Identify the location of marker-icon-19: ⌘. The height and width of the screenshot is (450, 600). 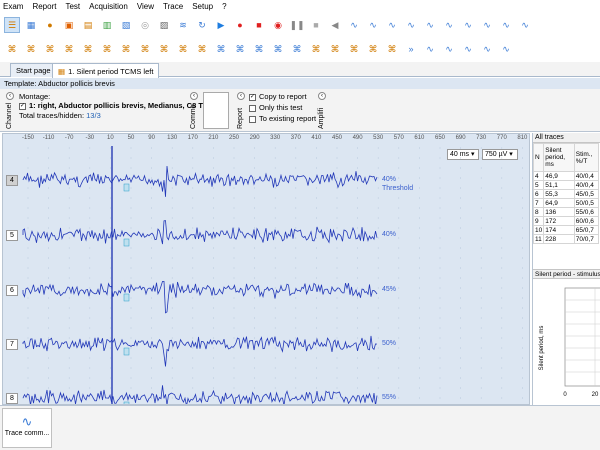
(354, 49).